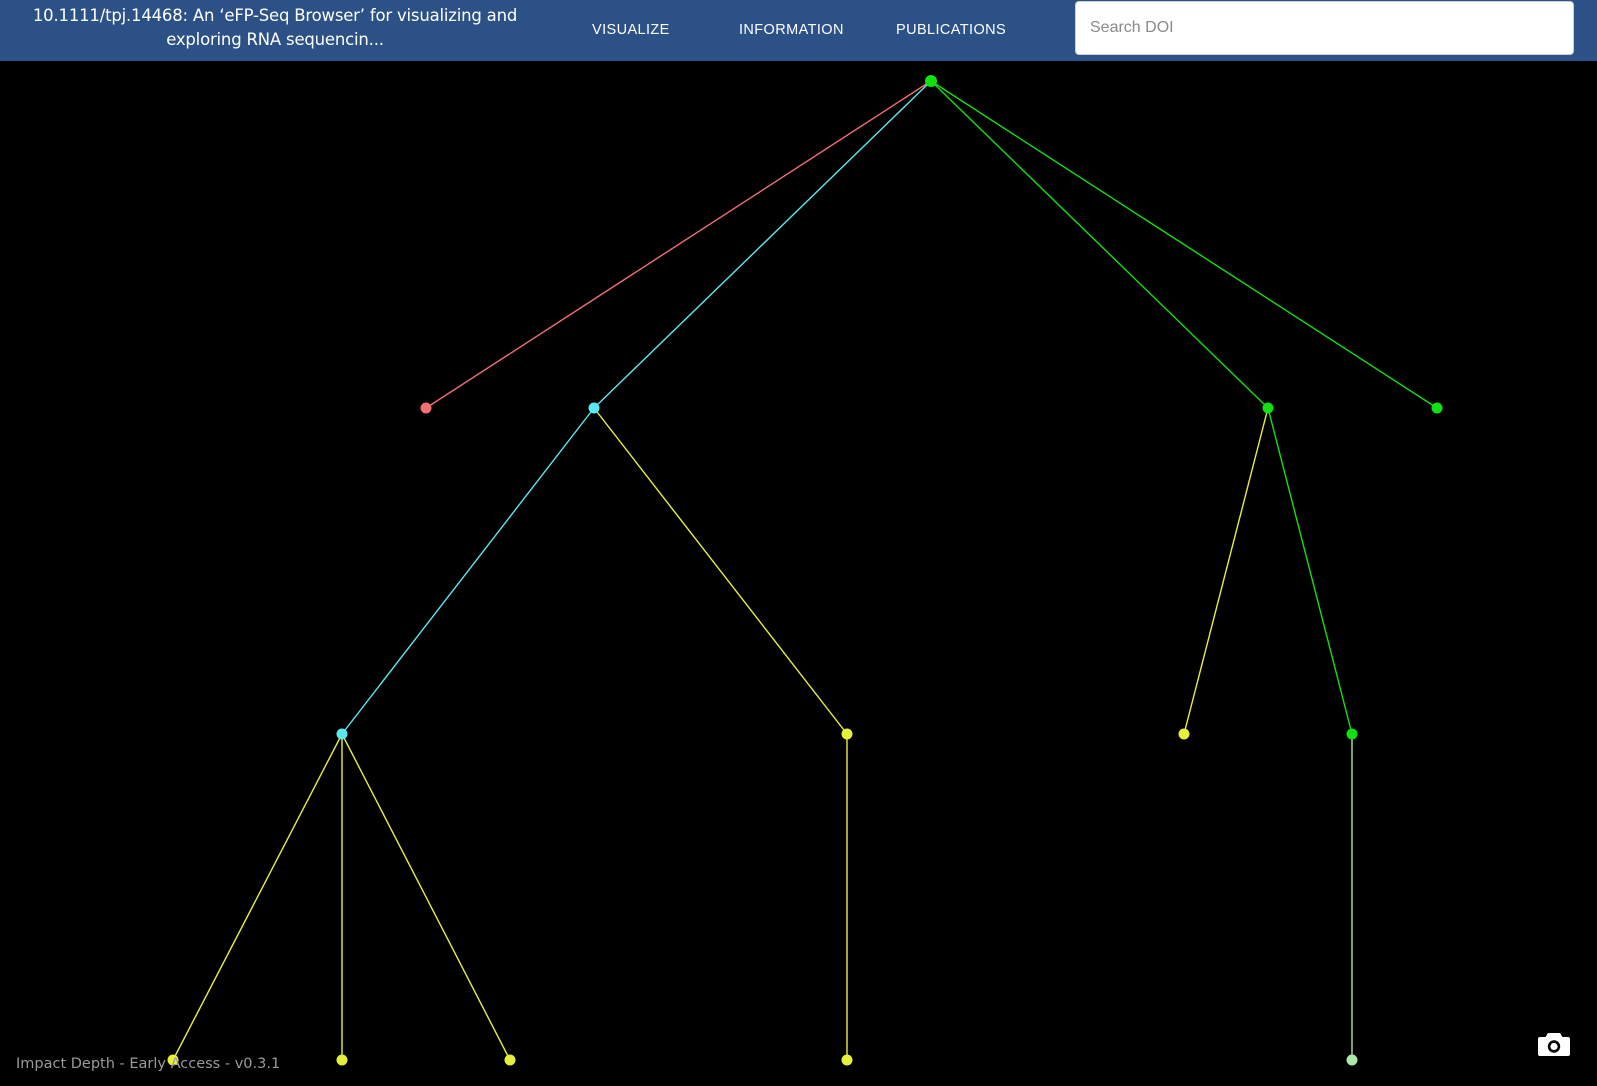 This screenshot has width=1597, height=1086. I want to click on screenshot-button, so click(1554, 1045).